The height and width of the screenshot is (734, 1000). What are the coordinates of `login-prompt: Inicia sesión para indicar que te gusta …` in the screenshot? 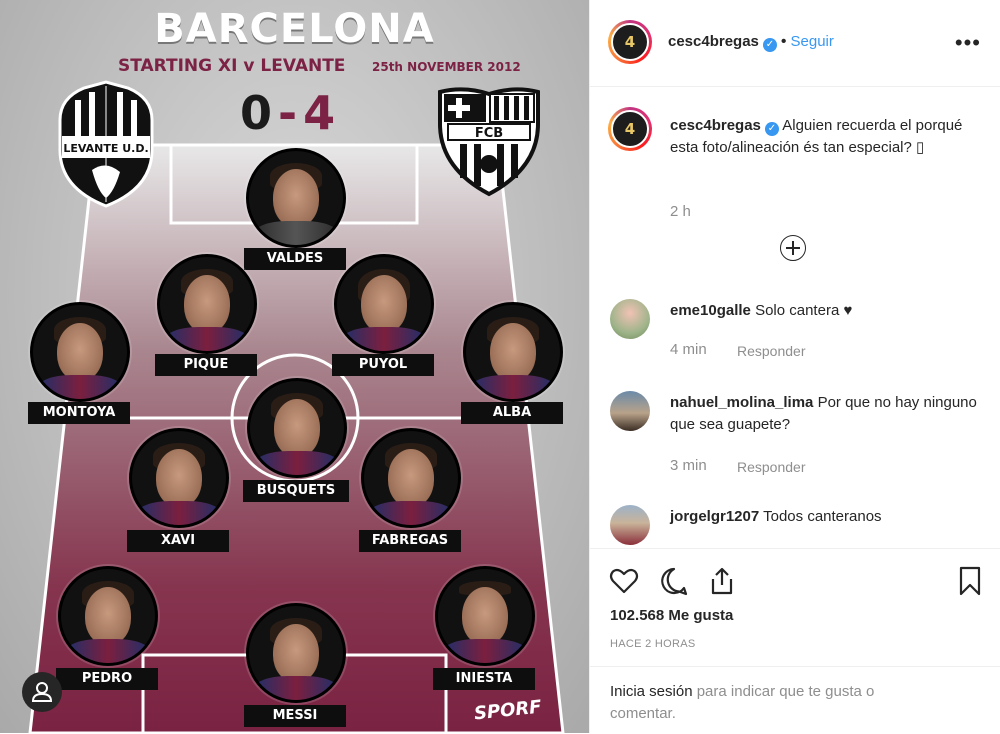 It's located at (795, 700).